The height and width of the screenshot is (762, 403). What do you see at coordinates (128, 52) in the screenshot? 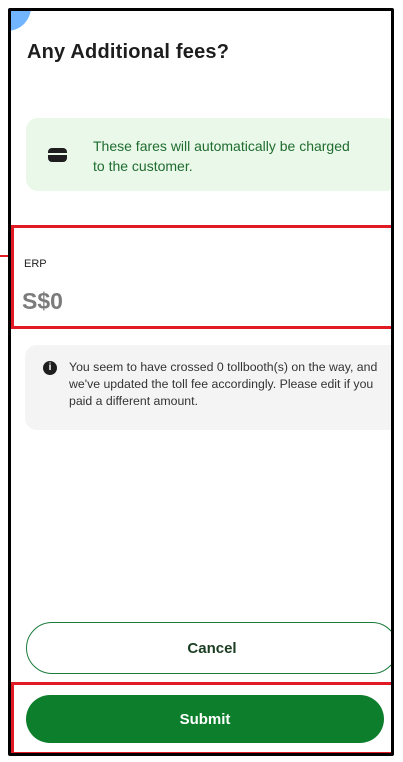
I see `page-title: Any Additional fees?` at bounding box center [128, 52].